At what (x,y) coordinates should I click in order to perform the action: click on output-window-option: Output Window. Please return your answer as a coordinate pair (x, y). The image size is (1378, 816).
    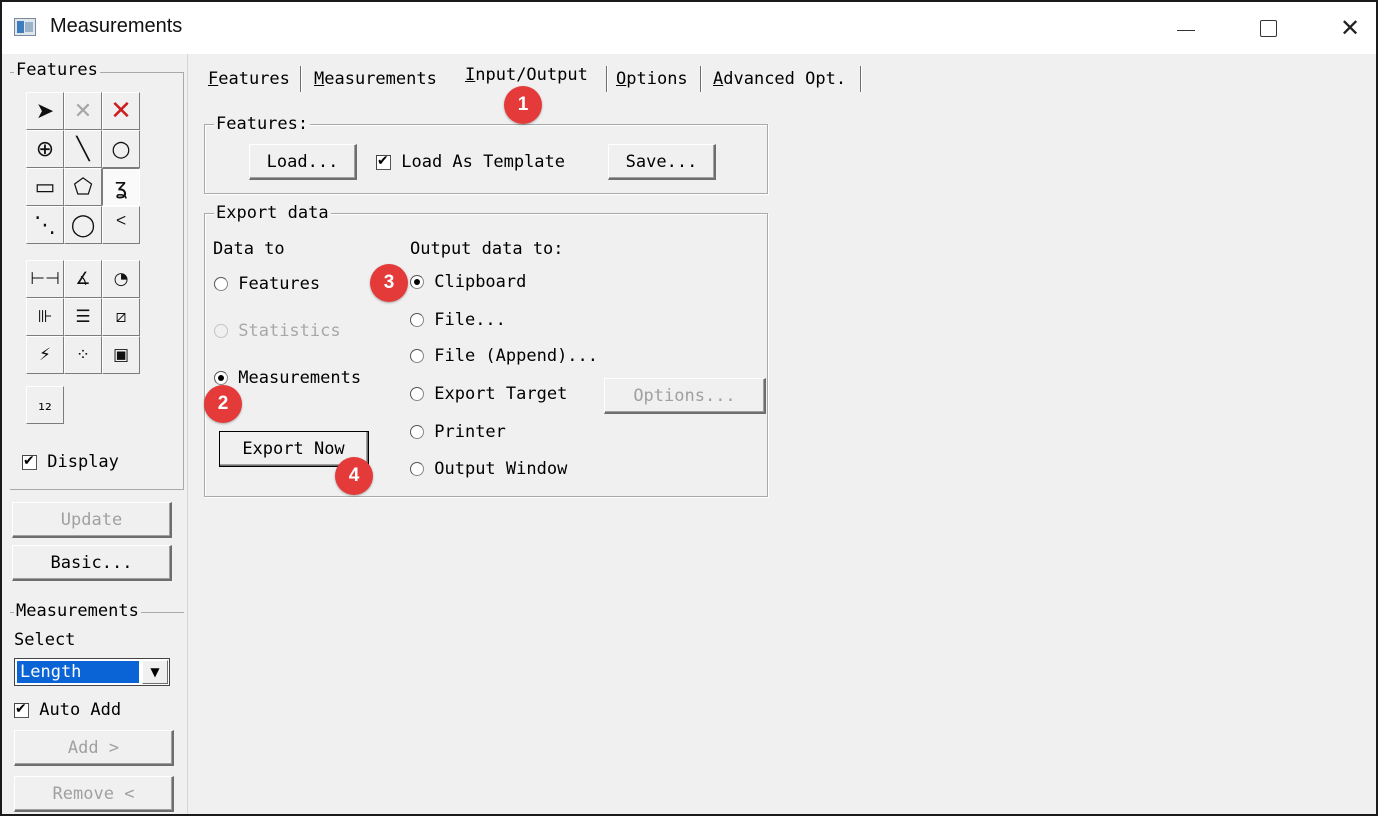
    Looking at the image, I should click on (488, 469).